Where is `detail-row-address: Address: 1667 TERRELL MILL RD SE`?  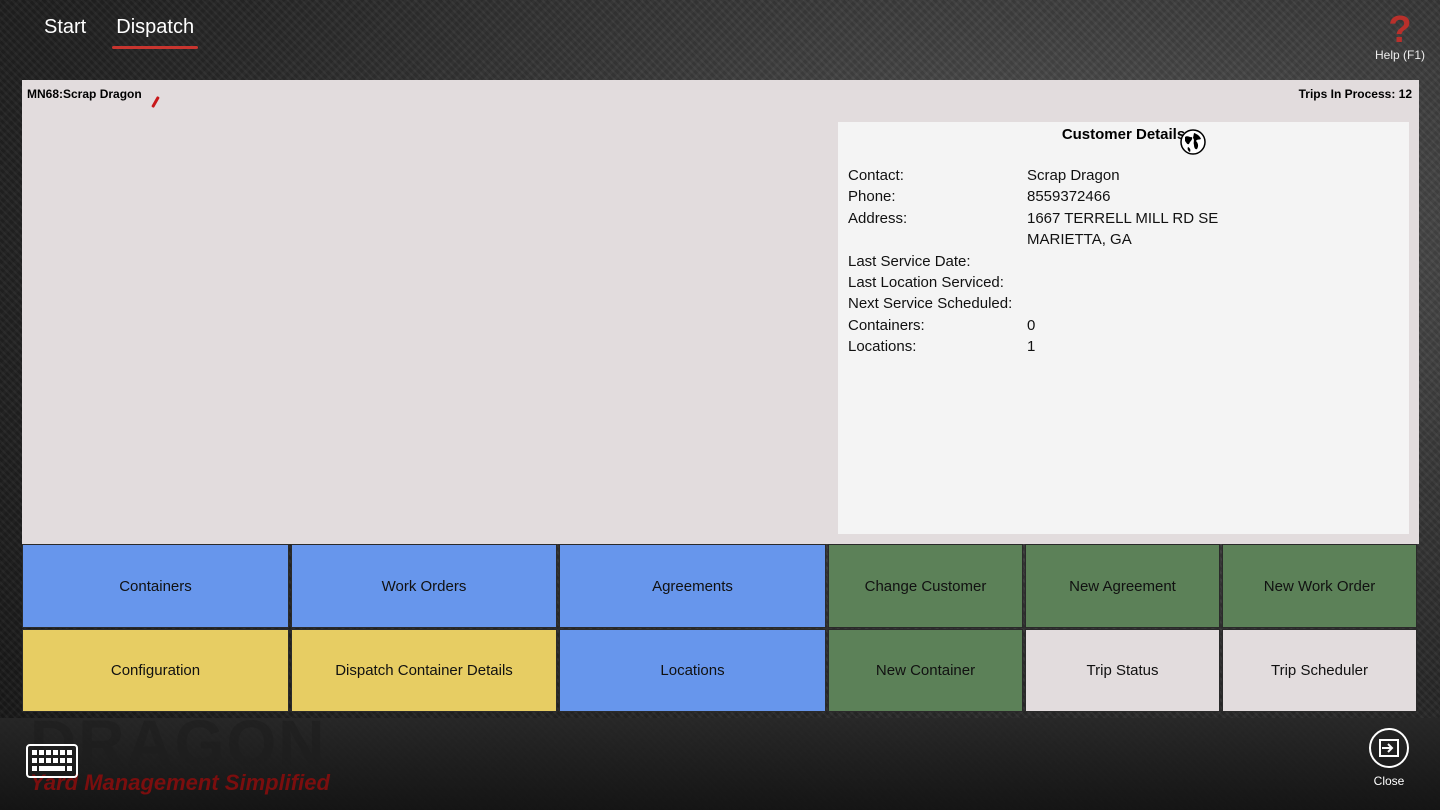 detail-row-address: Address: 1667 TERRELL MILL RD SE is located at coordinates (1033, 218).